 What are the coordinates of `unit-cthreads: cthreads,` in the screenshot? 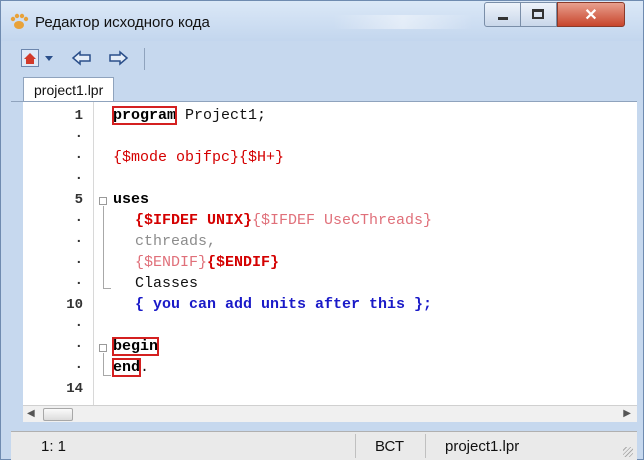 It's located at (176, 241).